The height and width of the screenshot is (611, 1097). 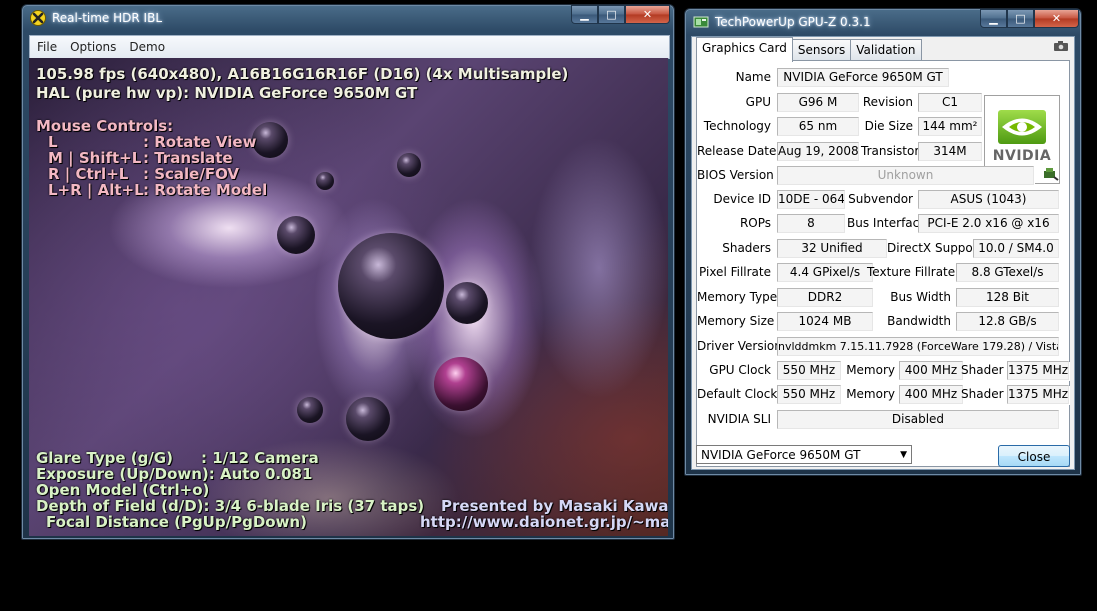 I want to click on memory-size-value: 1024 MB, so click(x=825, y=321).